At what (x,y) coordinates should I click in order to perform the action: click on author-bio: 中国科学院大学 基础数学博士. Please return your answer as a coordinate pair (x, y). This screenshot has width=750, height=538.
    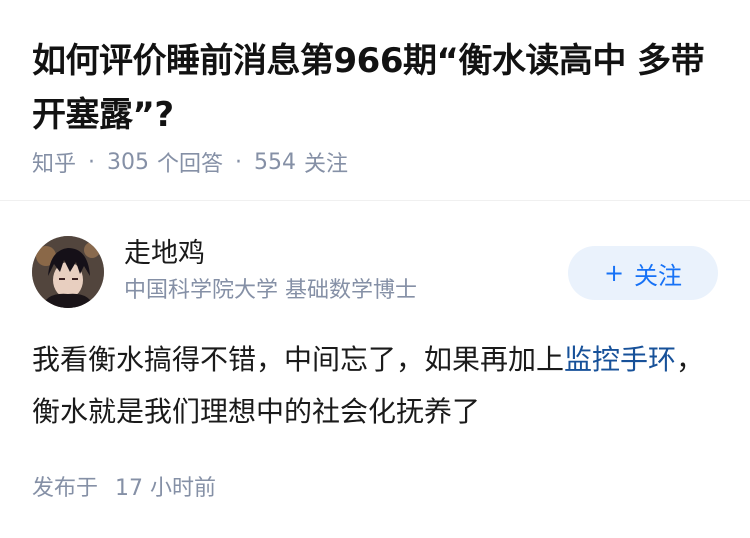
    Looking at the image, I should click on (270, 290).